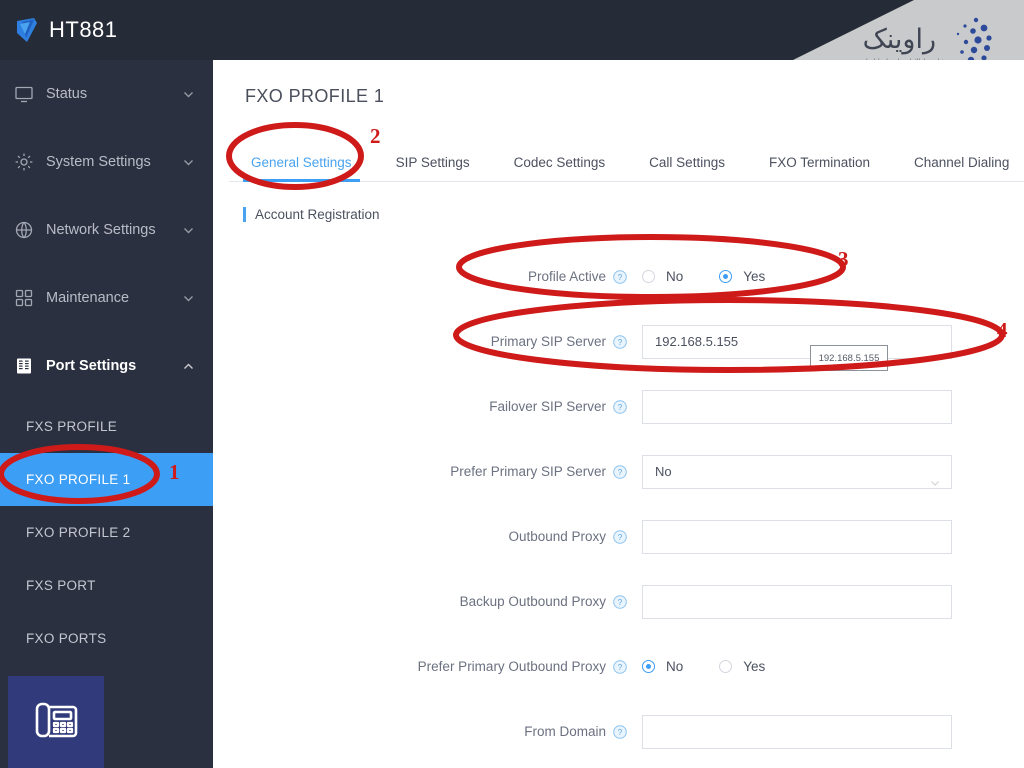 This screenshot has height=768, width=1024. I want to click on desk-phone-badge, so click(56, 722).